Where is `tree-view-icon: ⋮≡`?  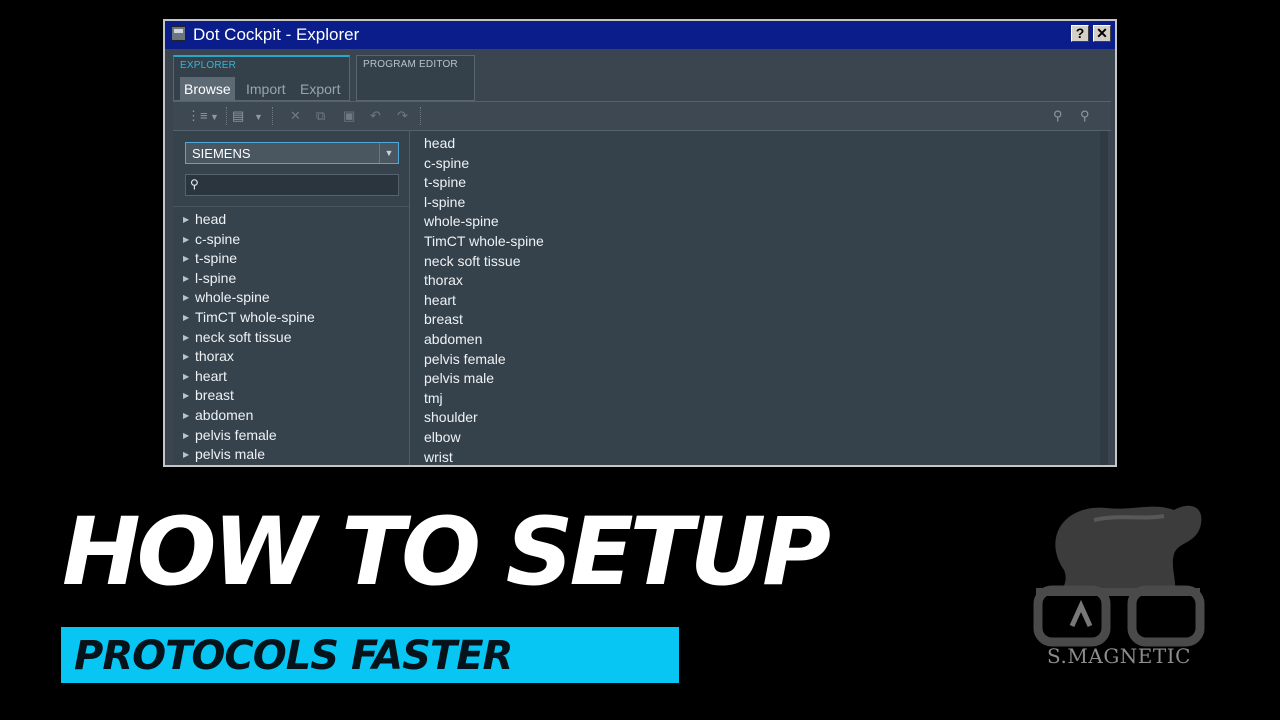
tree-view-icon: ⋮≡ is located at coordinates (197, 115).